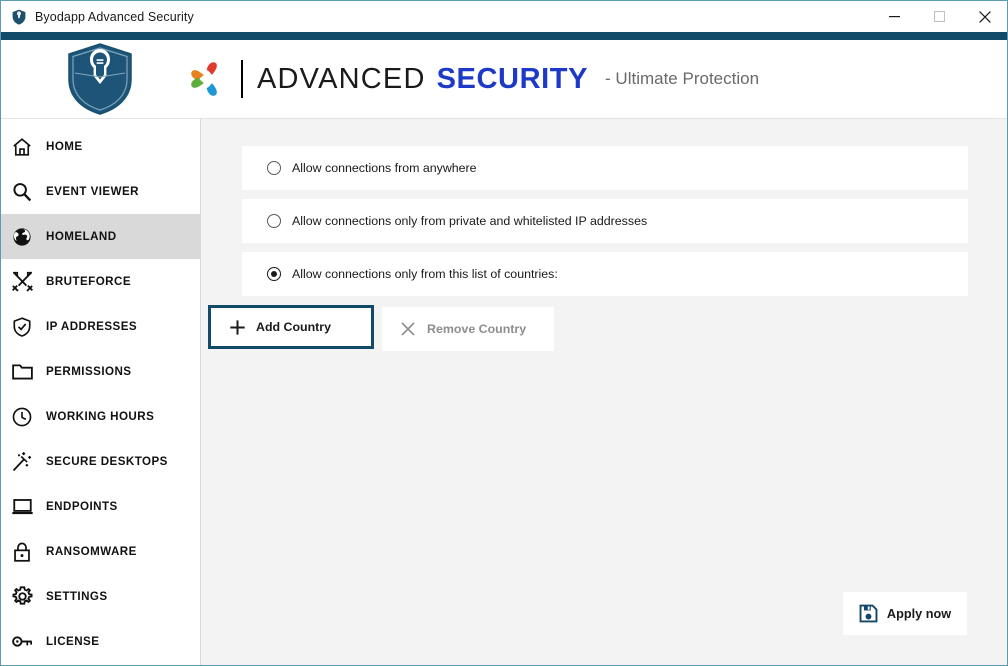  I want to click on sidebar-item-secure-desktops: SECURE DESKTOPS, so click(100, 461).